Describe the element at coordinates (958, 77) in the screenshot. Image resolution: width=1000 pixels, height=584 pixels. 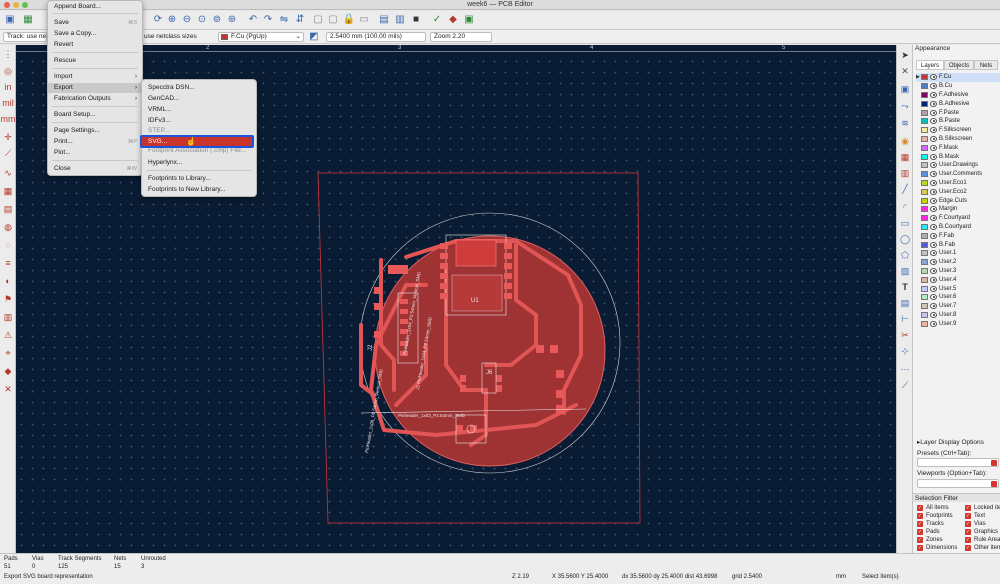
I see `layer-row: ▶ F.Cu` at that location.